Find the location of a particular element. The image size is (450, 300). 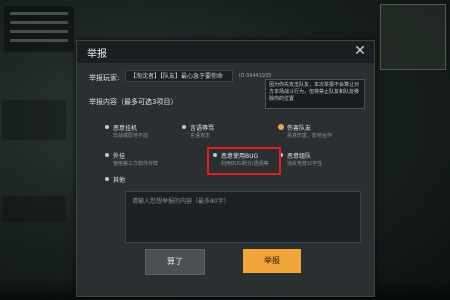

dialog-title: 举报 is located at coordinates (97, 54).